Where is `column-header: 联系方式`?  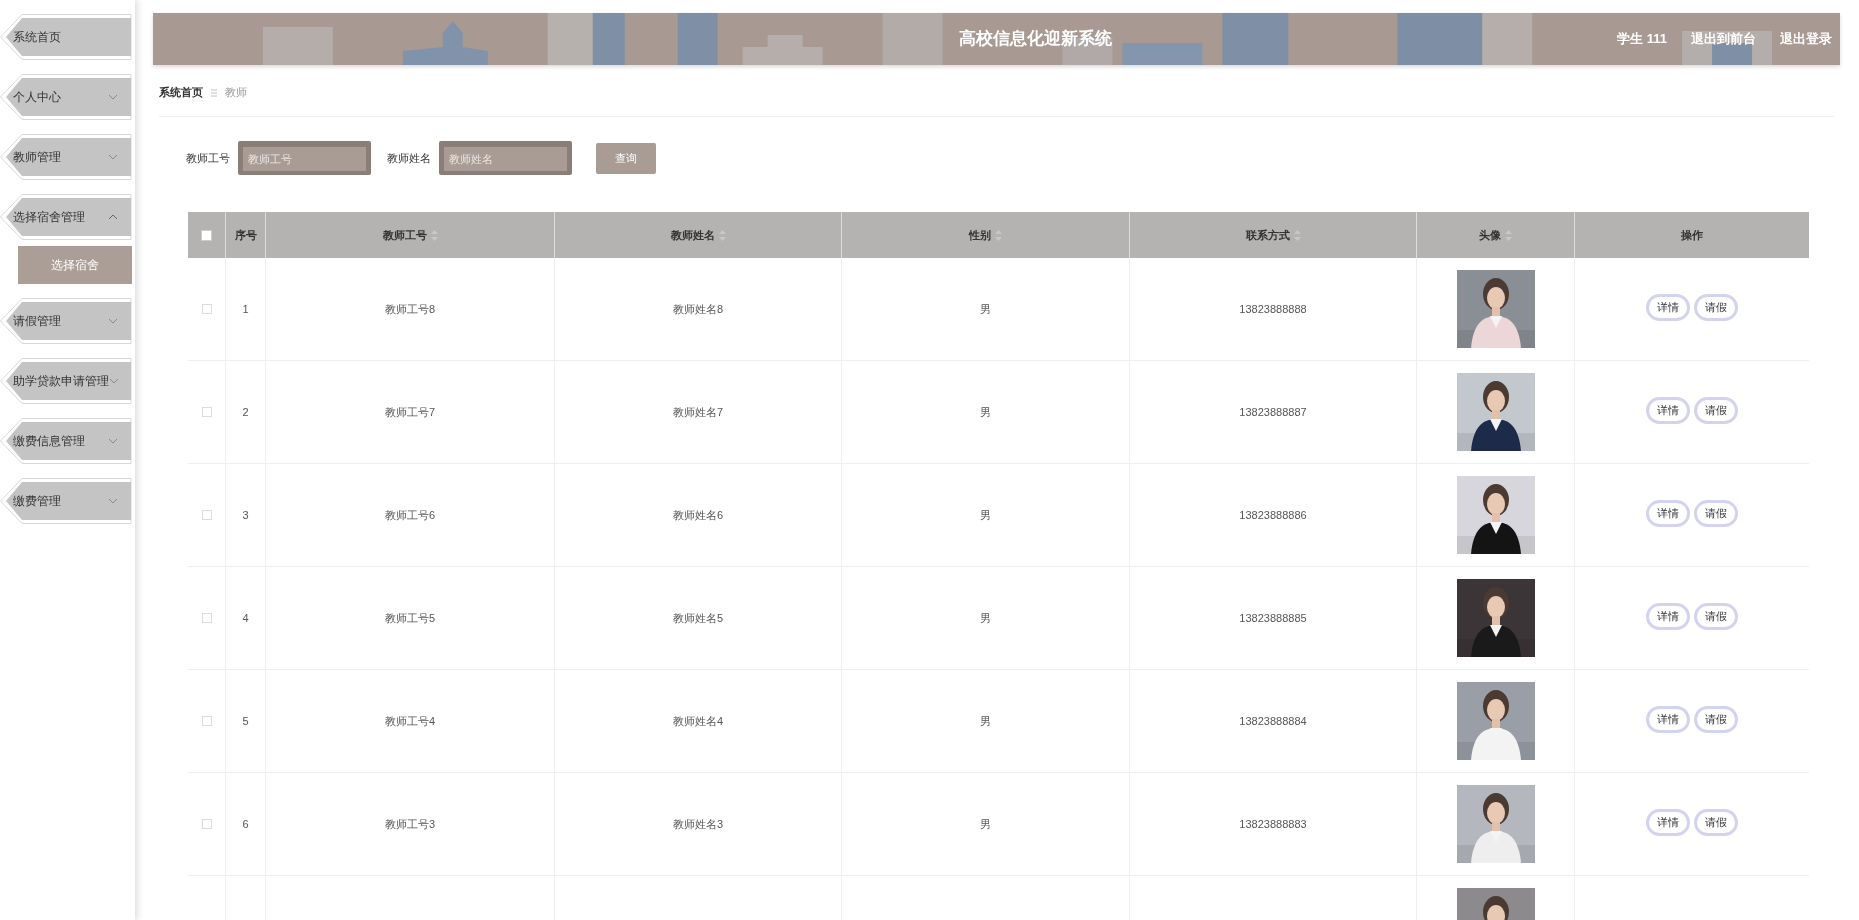 column-header: 联系方式 is located at coordinates (1273, 235).